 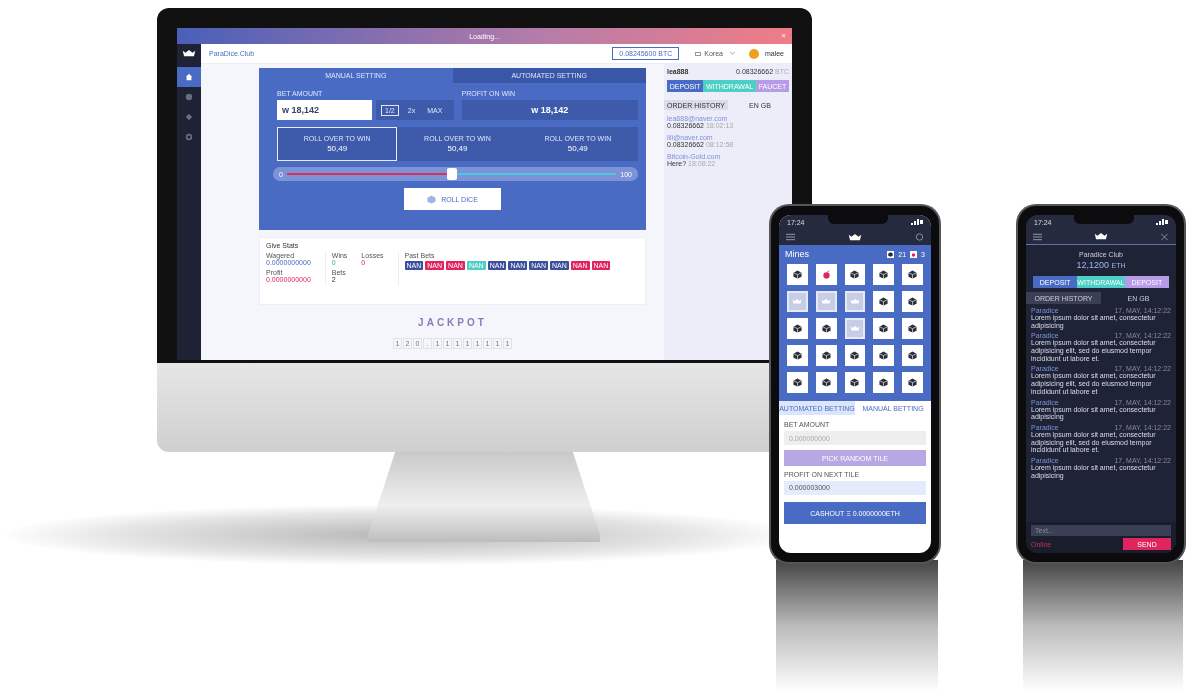 What do you see at coordinates (549, 110) in the screenshot?
I see `profit-field: w 18,142` at bounding box center [549, 110].